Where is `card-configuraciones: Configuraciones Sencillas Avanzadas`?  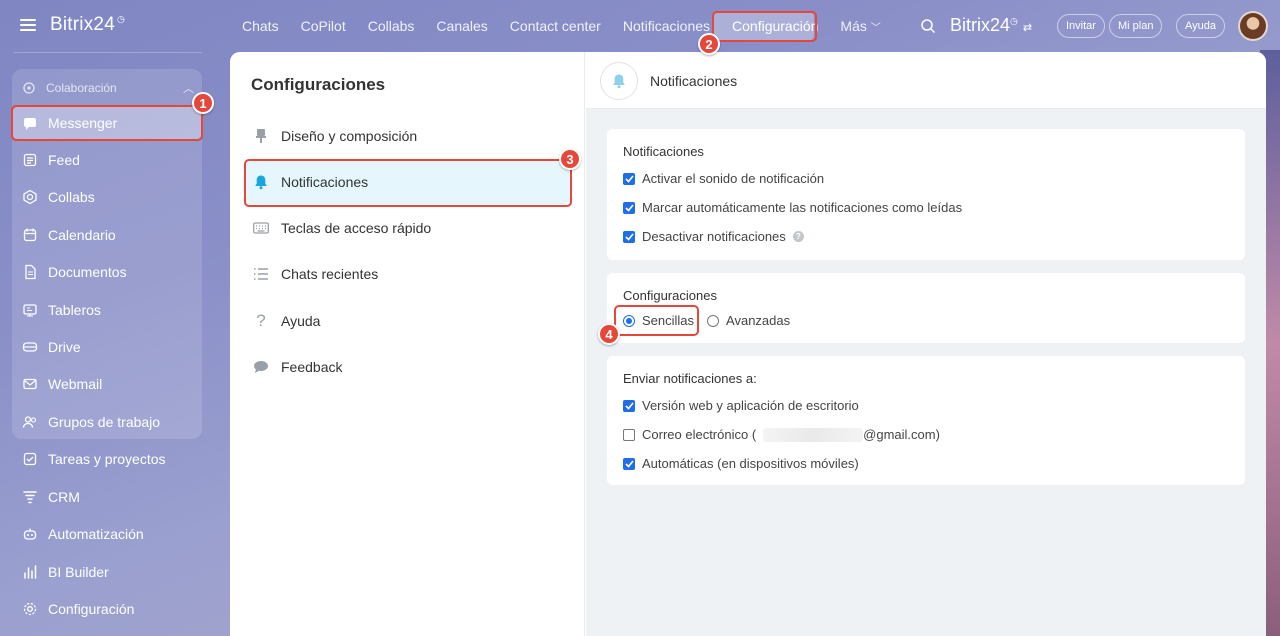
card-configuraciones: Configuraciones Sencillas Avanzadas is located at coordinates (926, 308).